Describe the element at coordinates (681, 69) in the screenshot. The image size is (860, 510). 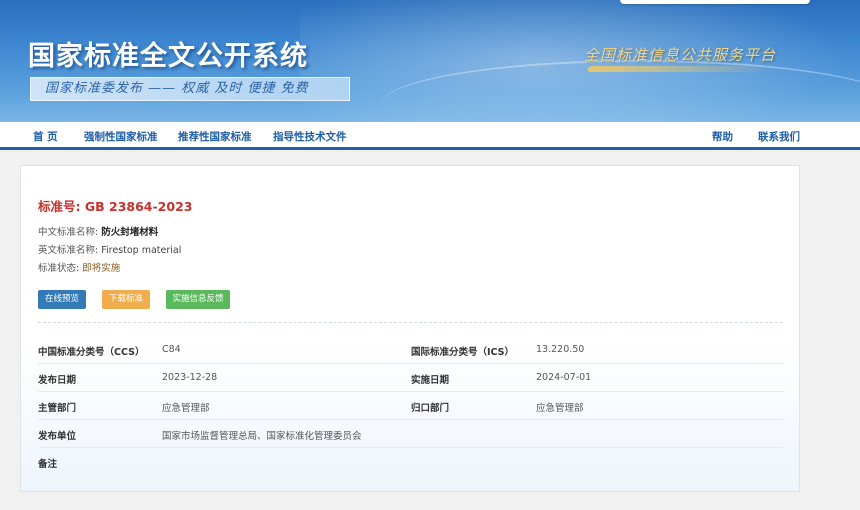
I see `slogan-underline-decoration` at that location.